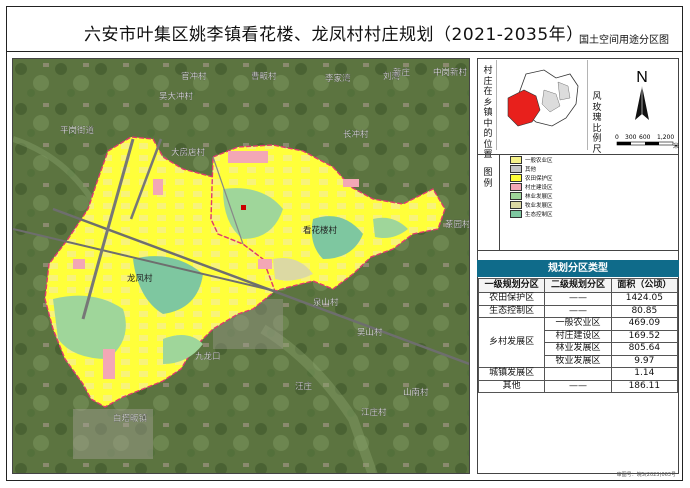 Image resolution: width=690 pixels, height=488 pixels. What do you see at coordinates (450, 72) in the screenshot?
I see `place-label: 中岗新村` at bounding box center [450, 72].